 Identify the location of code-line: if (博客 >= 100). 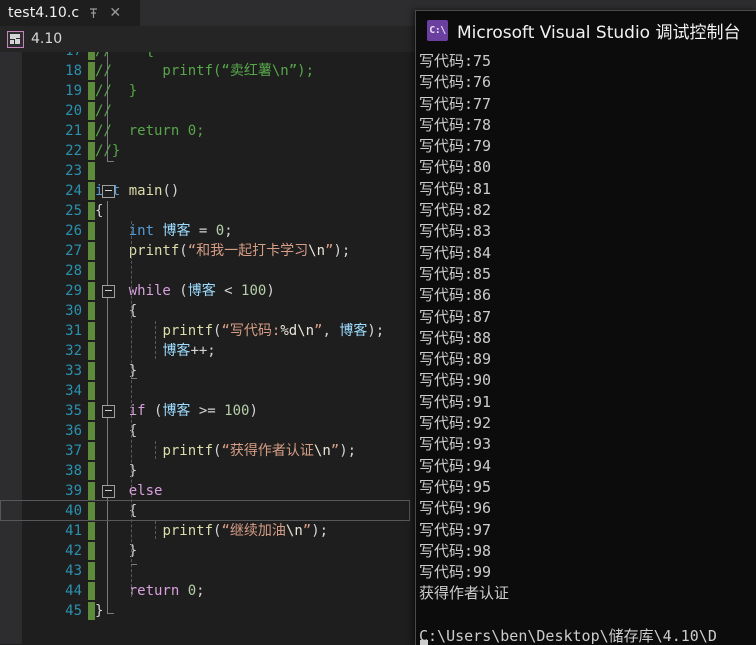
(176, 411).